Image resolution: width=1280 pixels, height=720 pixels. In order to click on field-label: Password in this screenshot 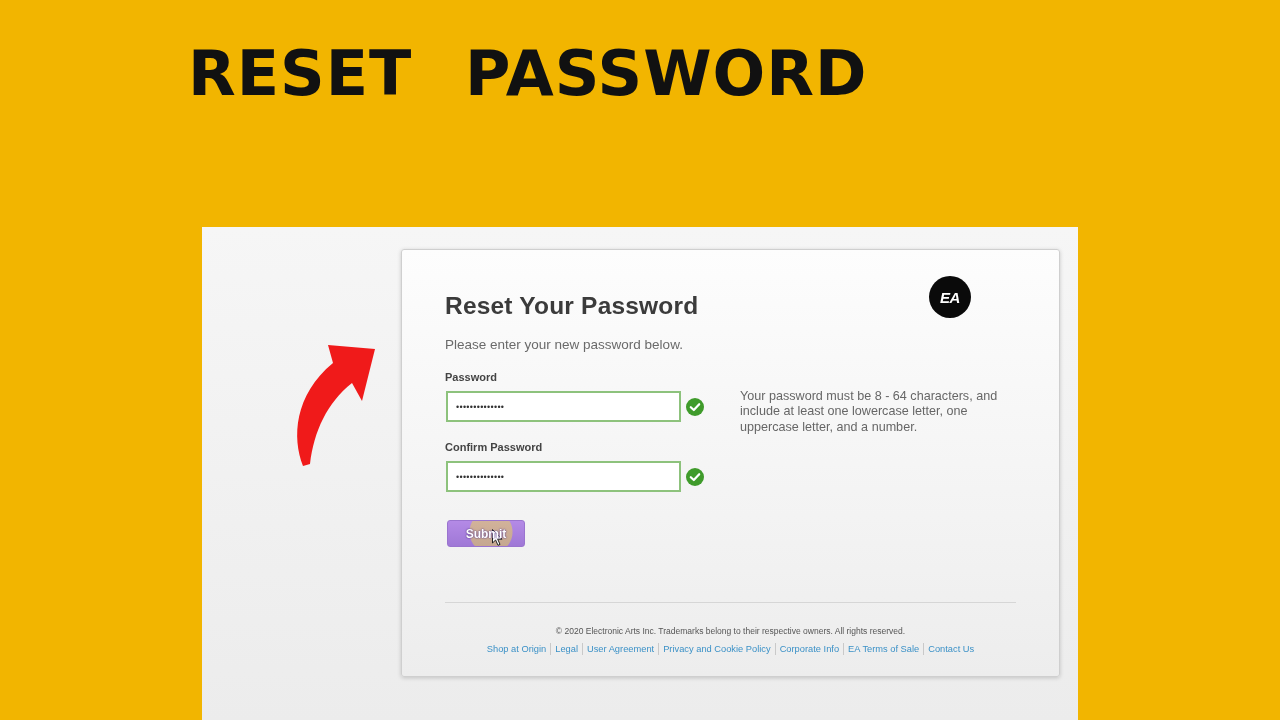, I will do `click(471, 377)`.